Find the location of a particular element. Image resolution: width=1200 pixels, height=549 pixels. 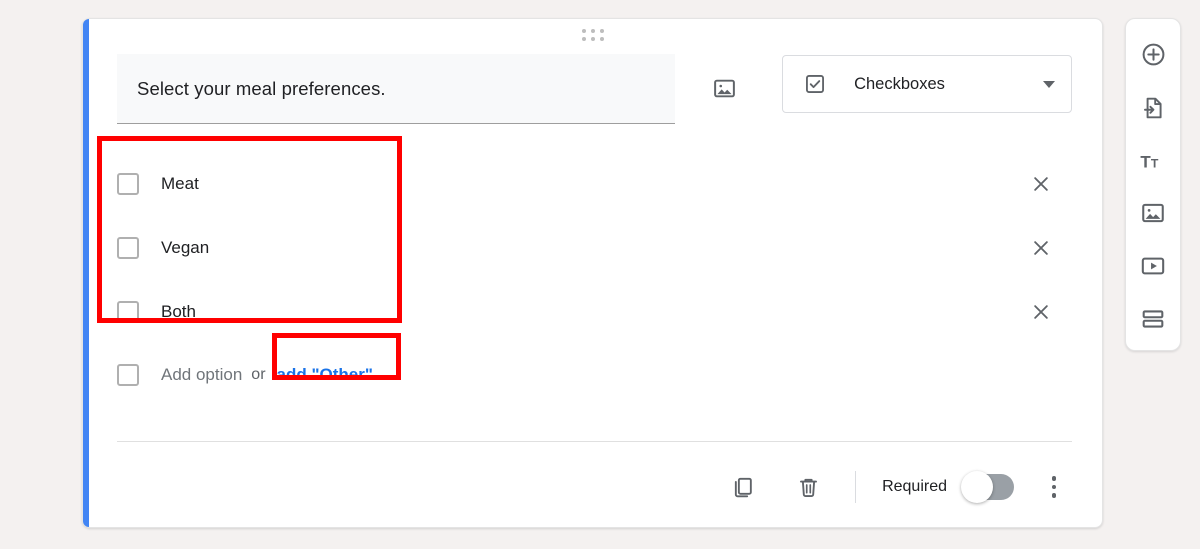

sidebar-item-add-title-and-description: T T is located at coordinates (1153, 161).